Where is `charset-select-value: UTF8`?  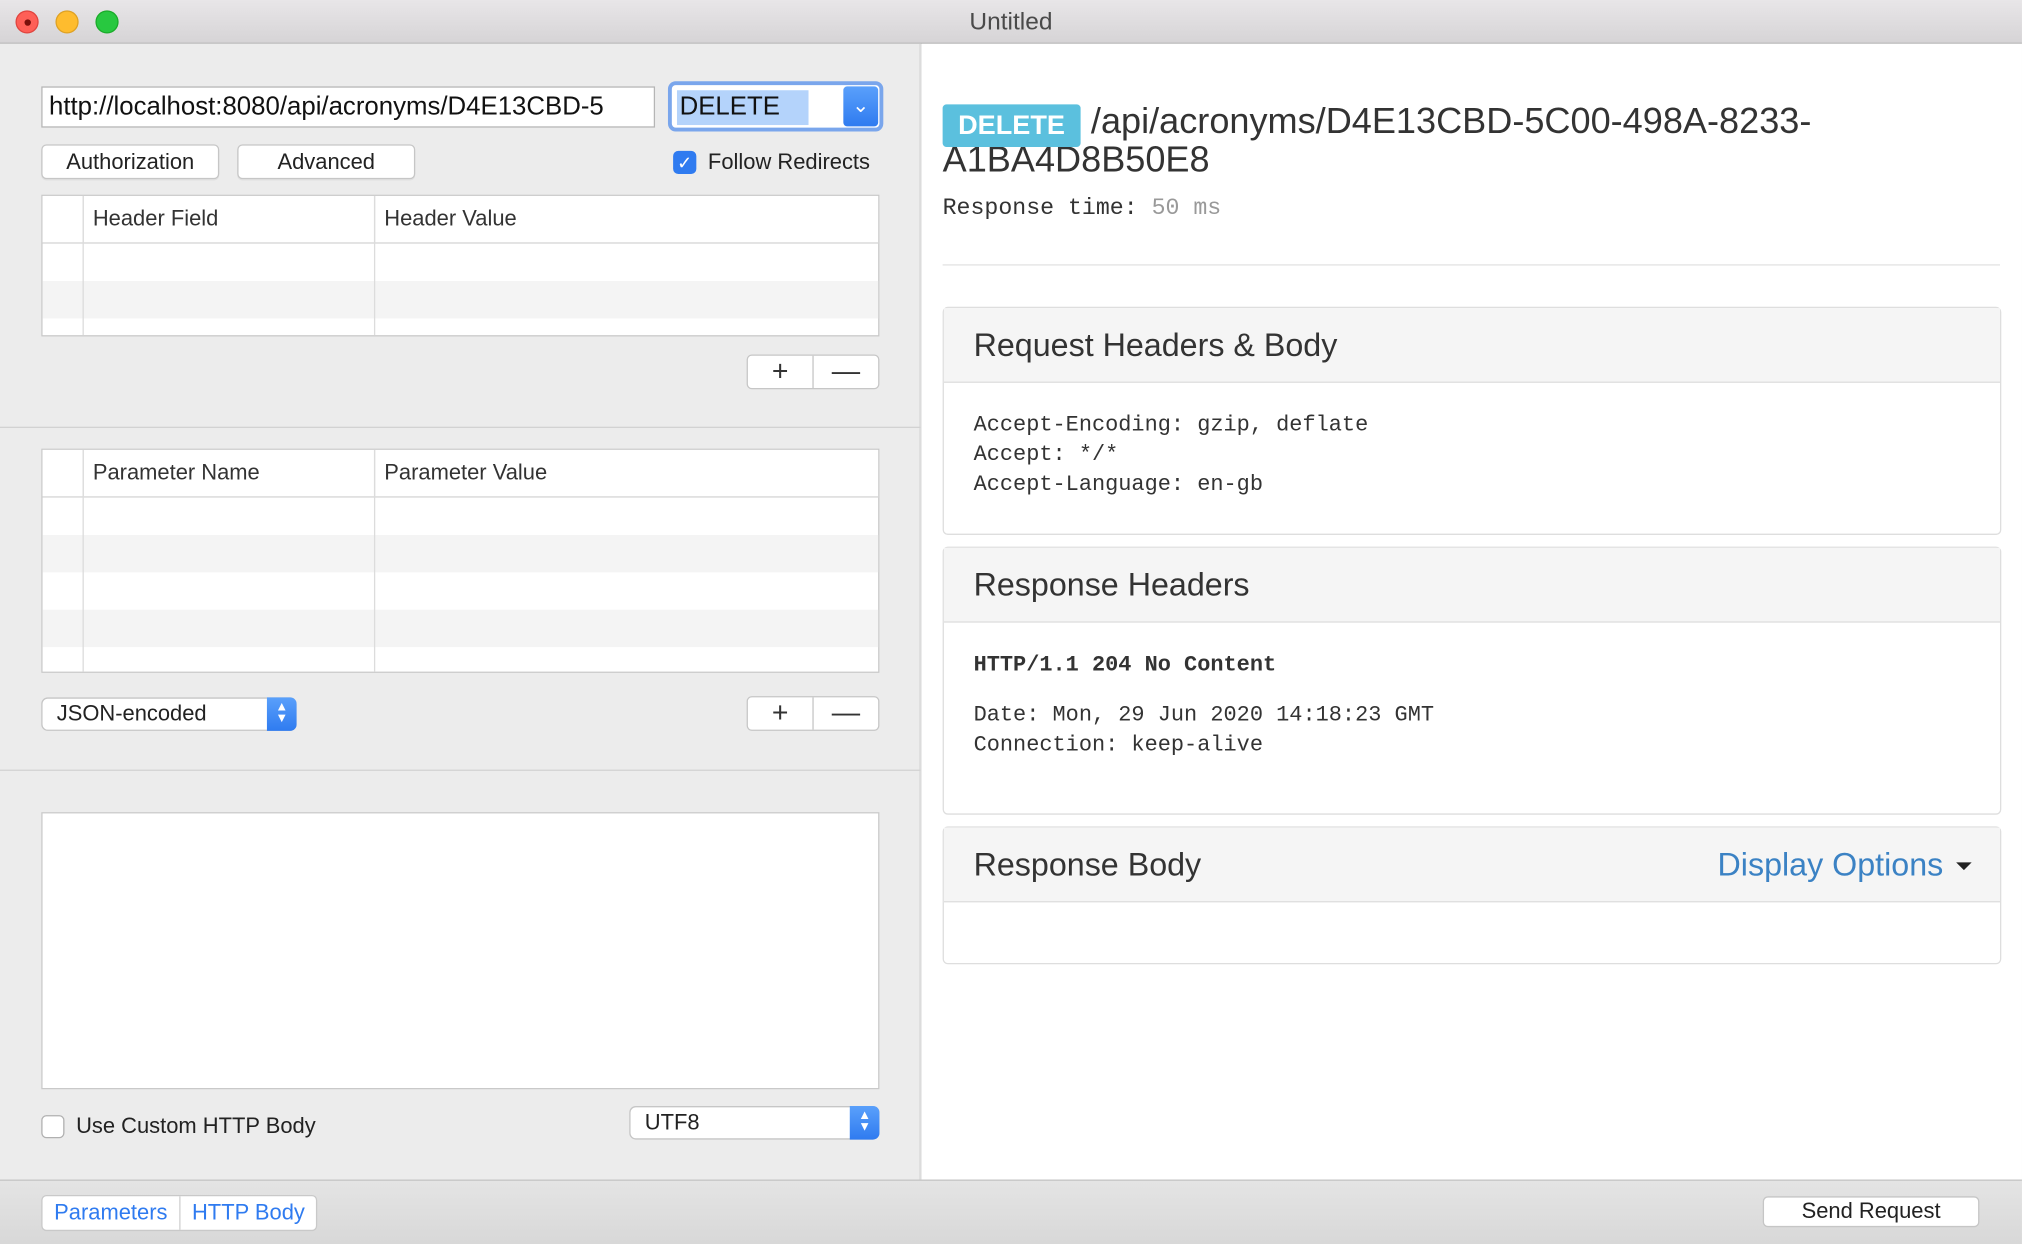
charset-select-value: UTF8 is located at coordinates (672, 1122).